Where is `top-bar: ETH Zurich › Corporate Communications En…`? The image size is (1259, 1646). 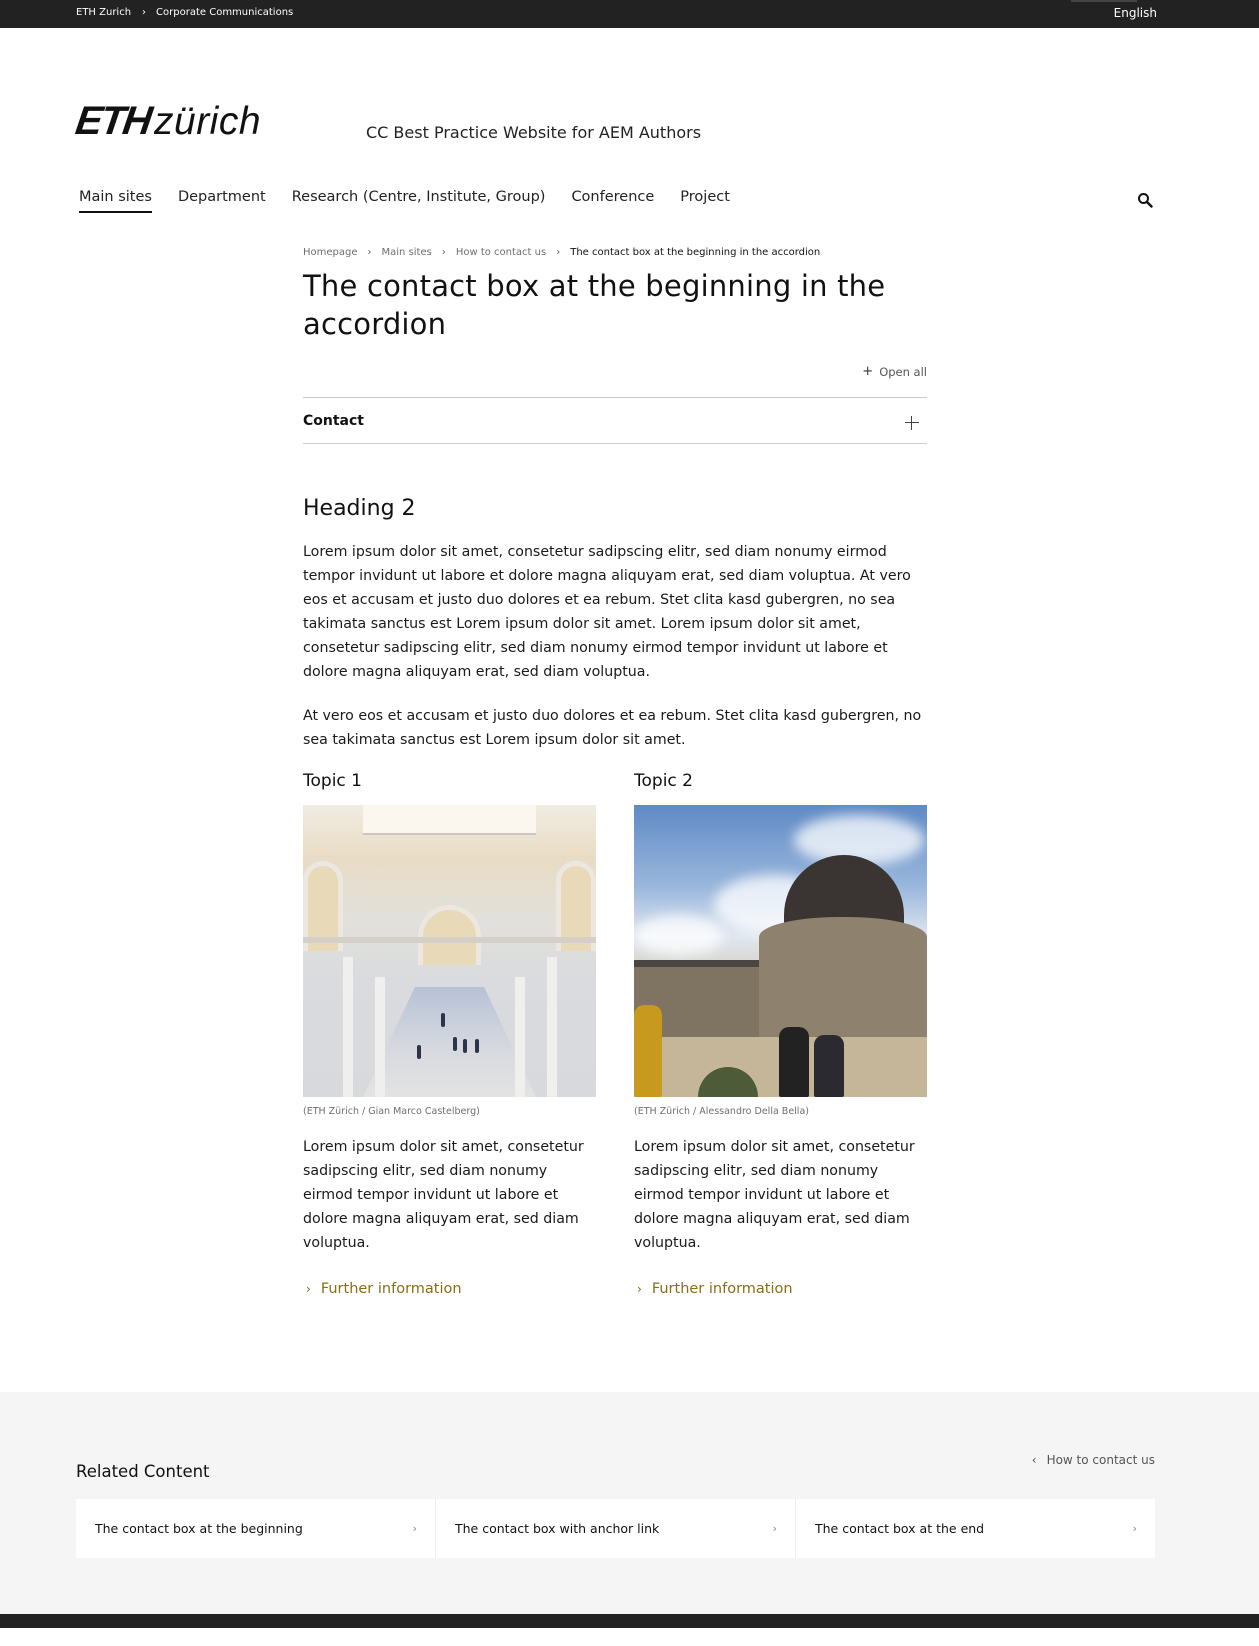
top-bar: ETH Zurich › Corporate Communications En… is located at coordinates (629, 14).